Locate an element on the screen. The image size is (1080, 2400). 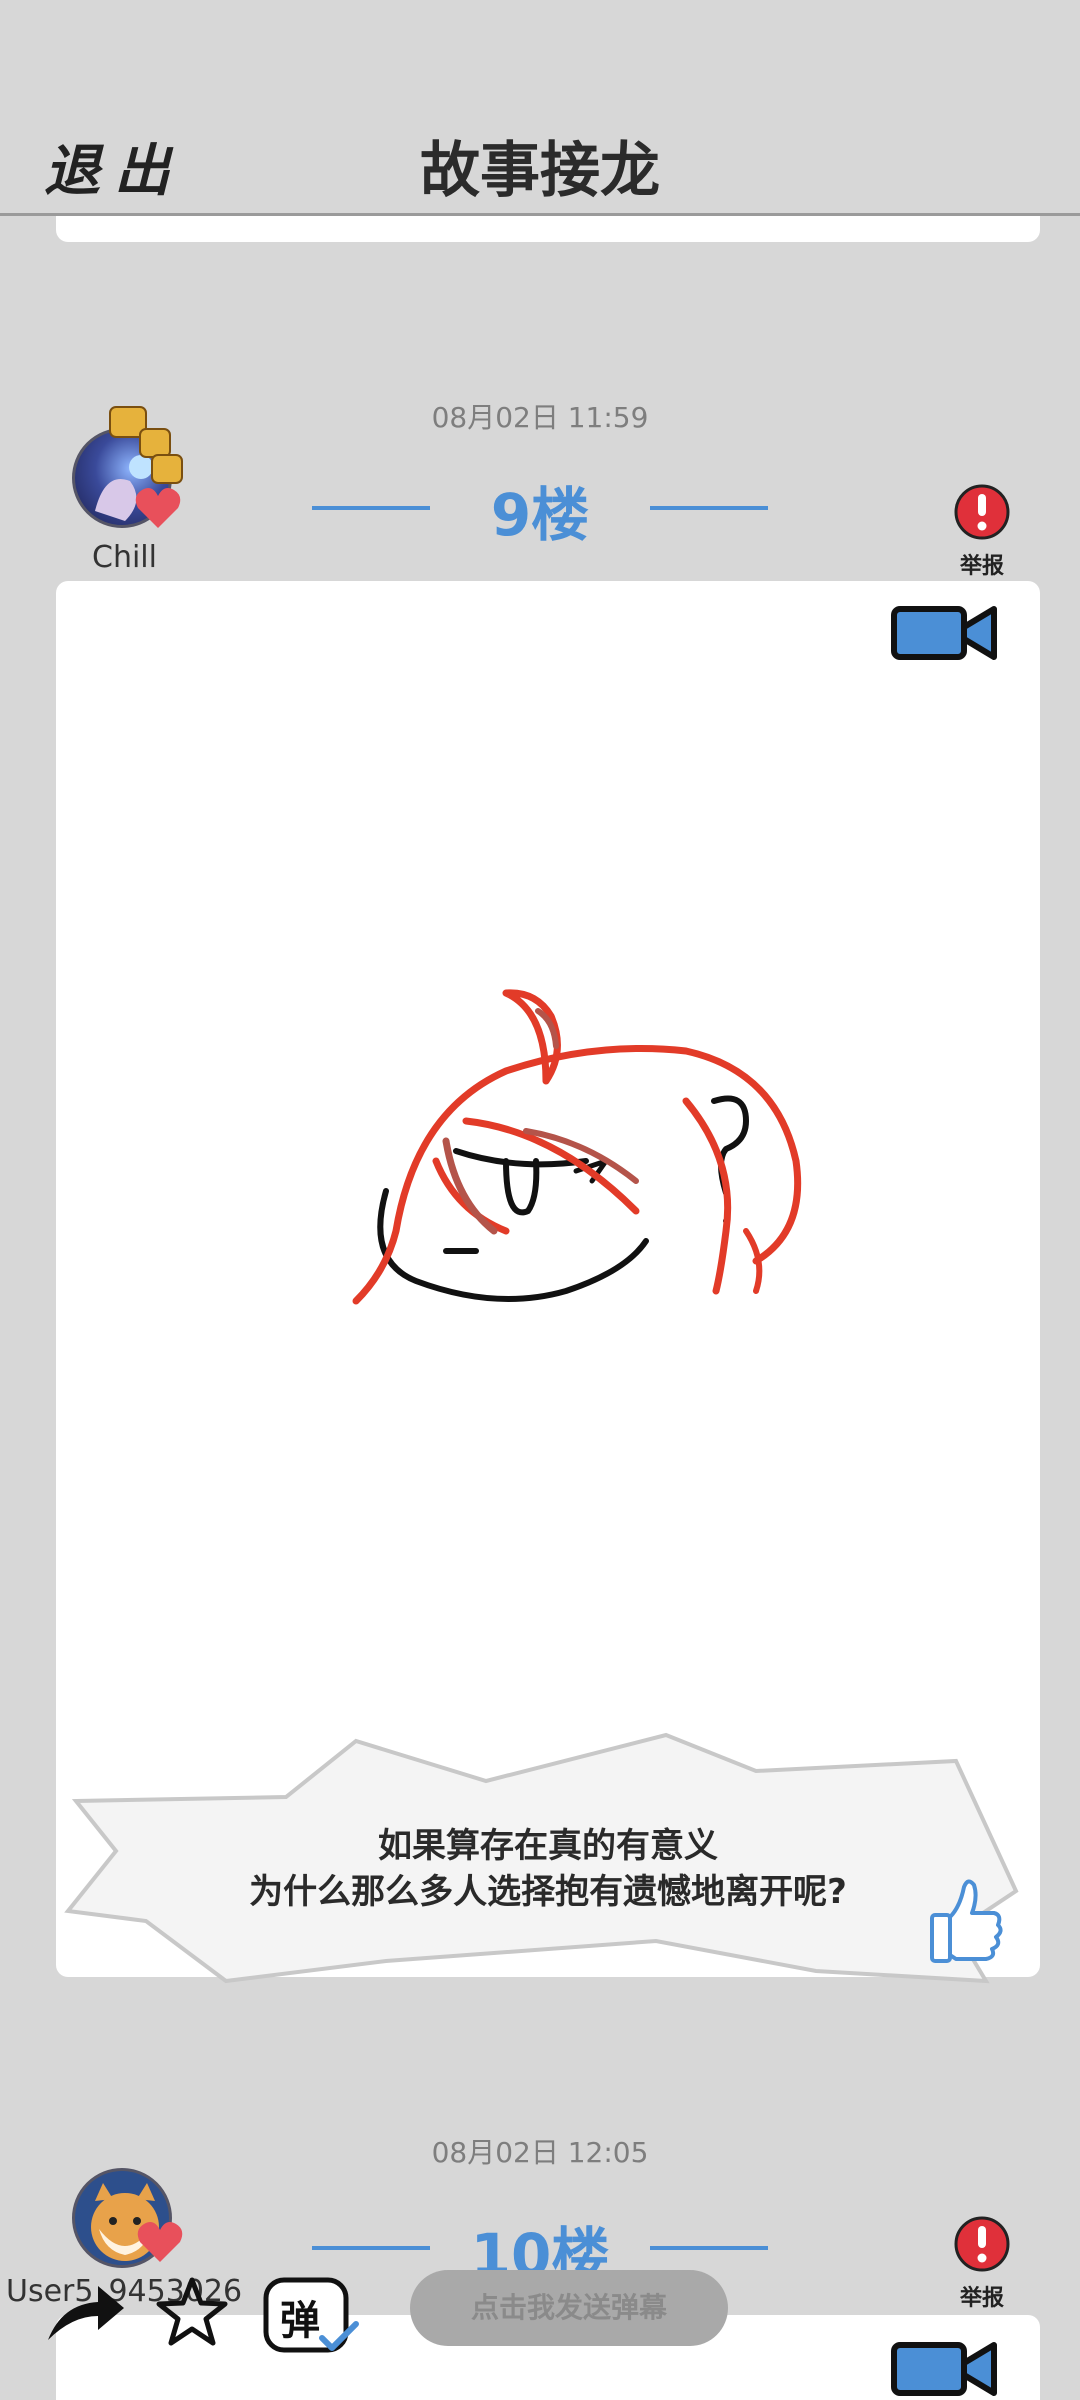
bottom-toolbar: 弹 点击我发送弹幕 is located at coordinates (540, 2305).